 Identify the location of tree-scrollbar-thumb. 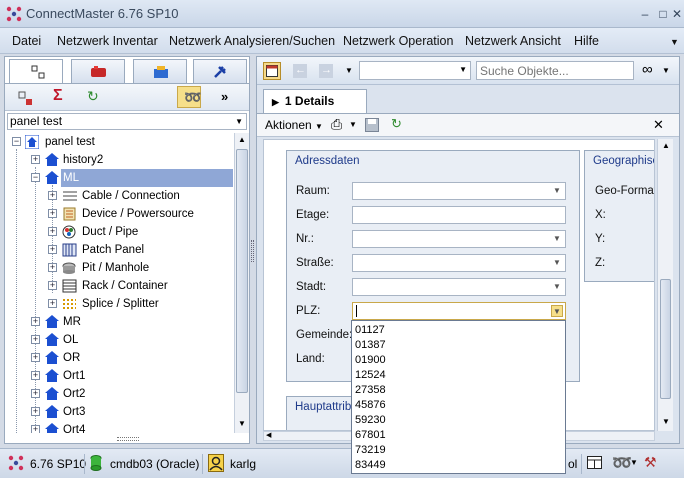
(242, 271).